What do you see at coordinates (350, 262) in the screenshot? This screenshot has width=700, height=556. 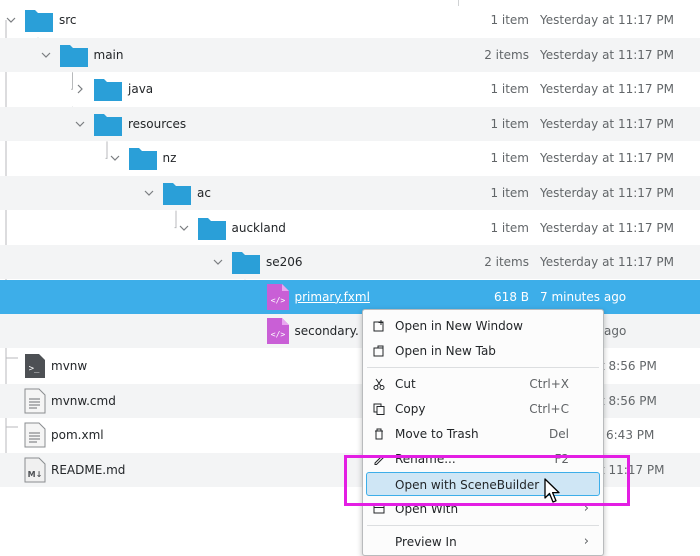 I see `file-row: se206 2 items Yesterday at 11:17 PM` at bounding box center [350, 262].